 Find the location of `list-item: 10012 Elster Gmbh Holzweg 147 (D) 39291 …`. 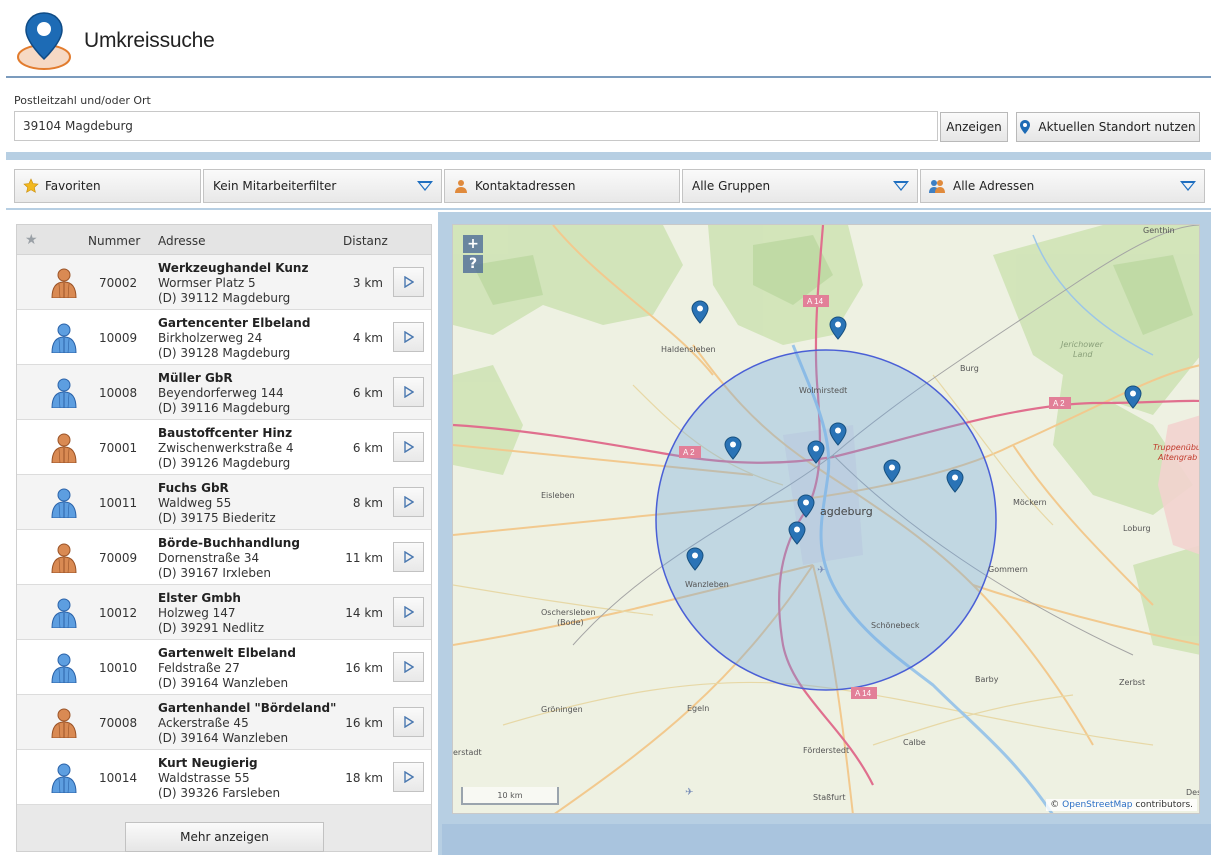

list-item: 10012 Elster Gmbh Holzweg 147 (D) 39291 … is located at coordinates (224, 612).